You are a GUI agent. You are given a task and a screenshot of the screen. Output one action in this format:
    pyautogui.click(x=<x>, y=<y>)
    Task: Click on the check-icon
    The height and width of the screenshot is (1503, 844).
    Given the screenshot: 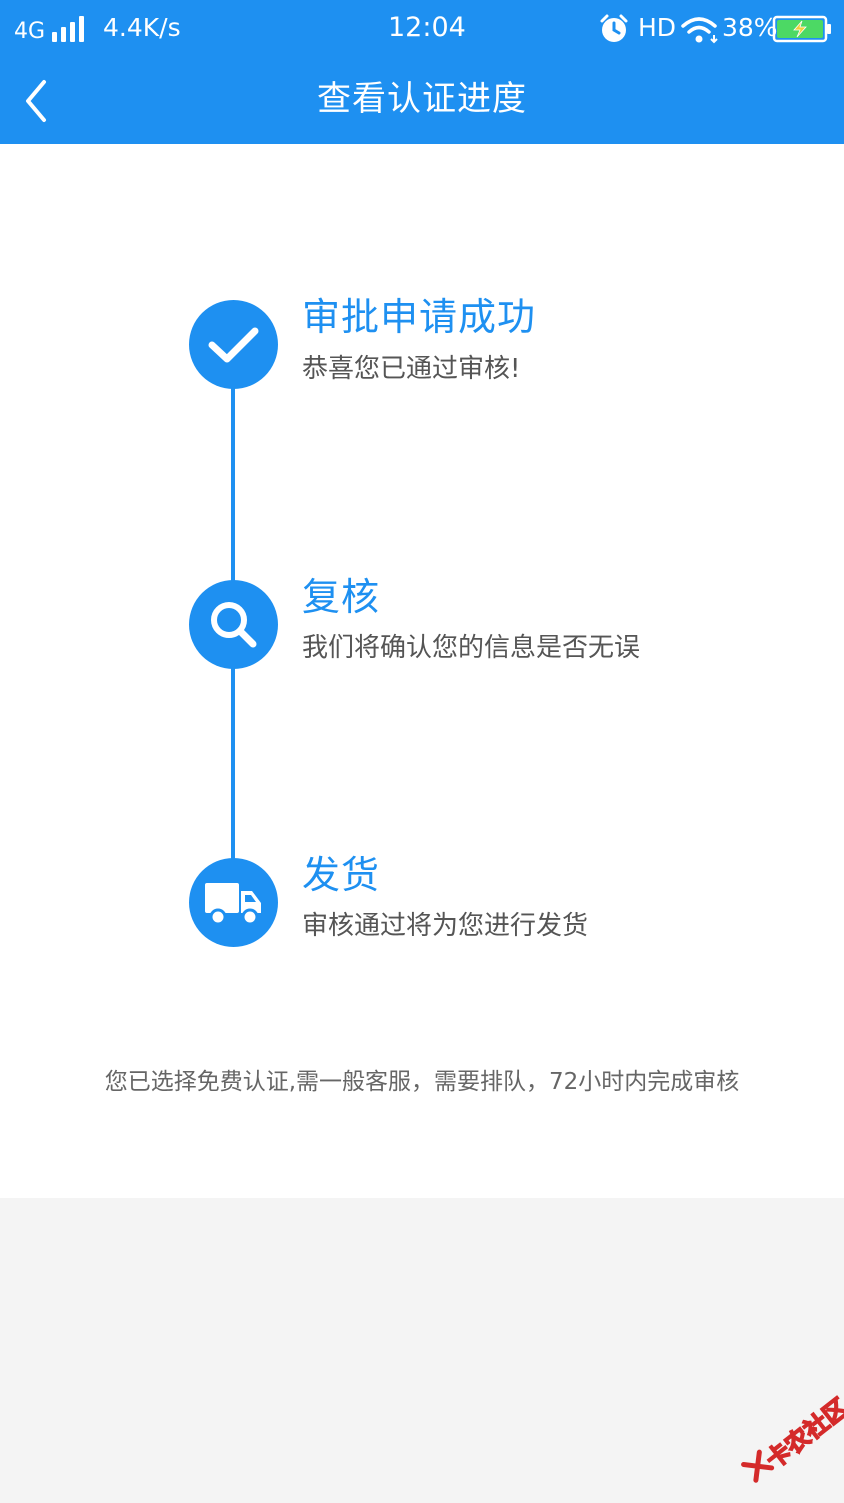 What is the action you would take?
    pyautogui.click(x=233, y=345)
    